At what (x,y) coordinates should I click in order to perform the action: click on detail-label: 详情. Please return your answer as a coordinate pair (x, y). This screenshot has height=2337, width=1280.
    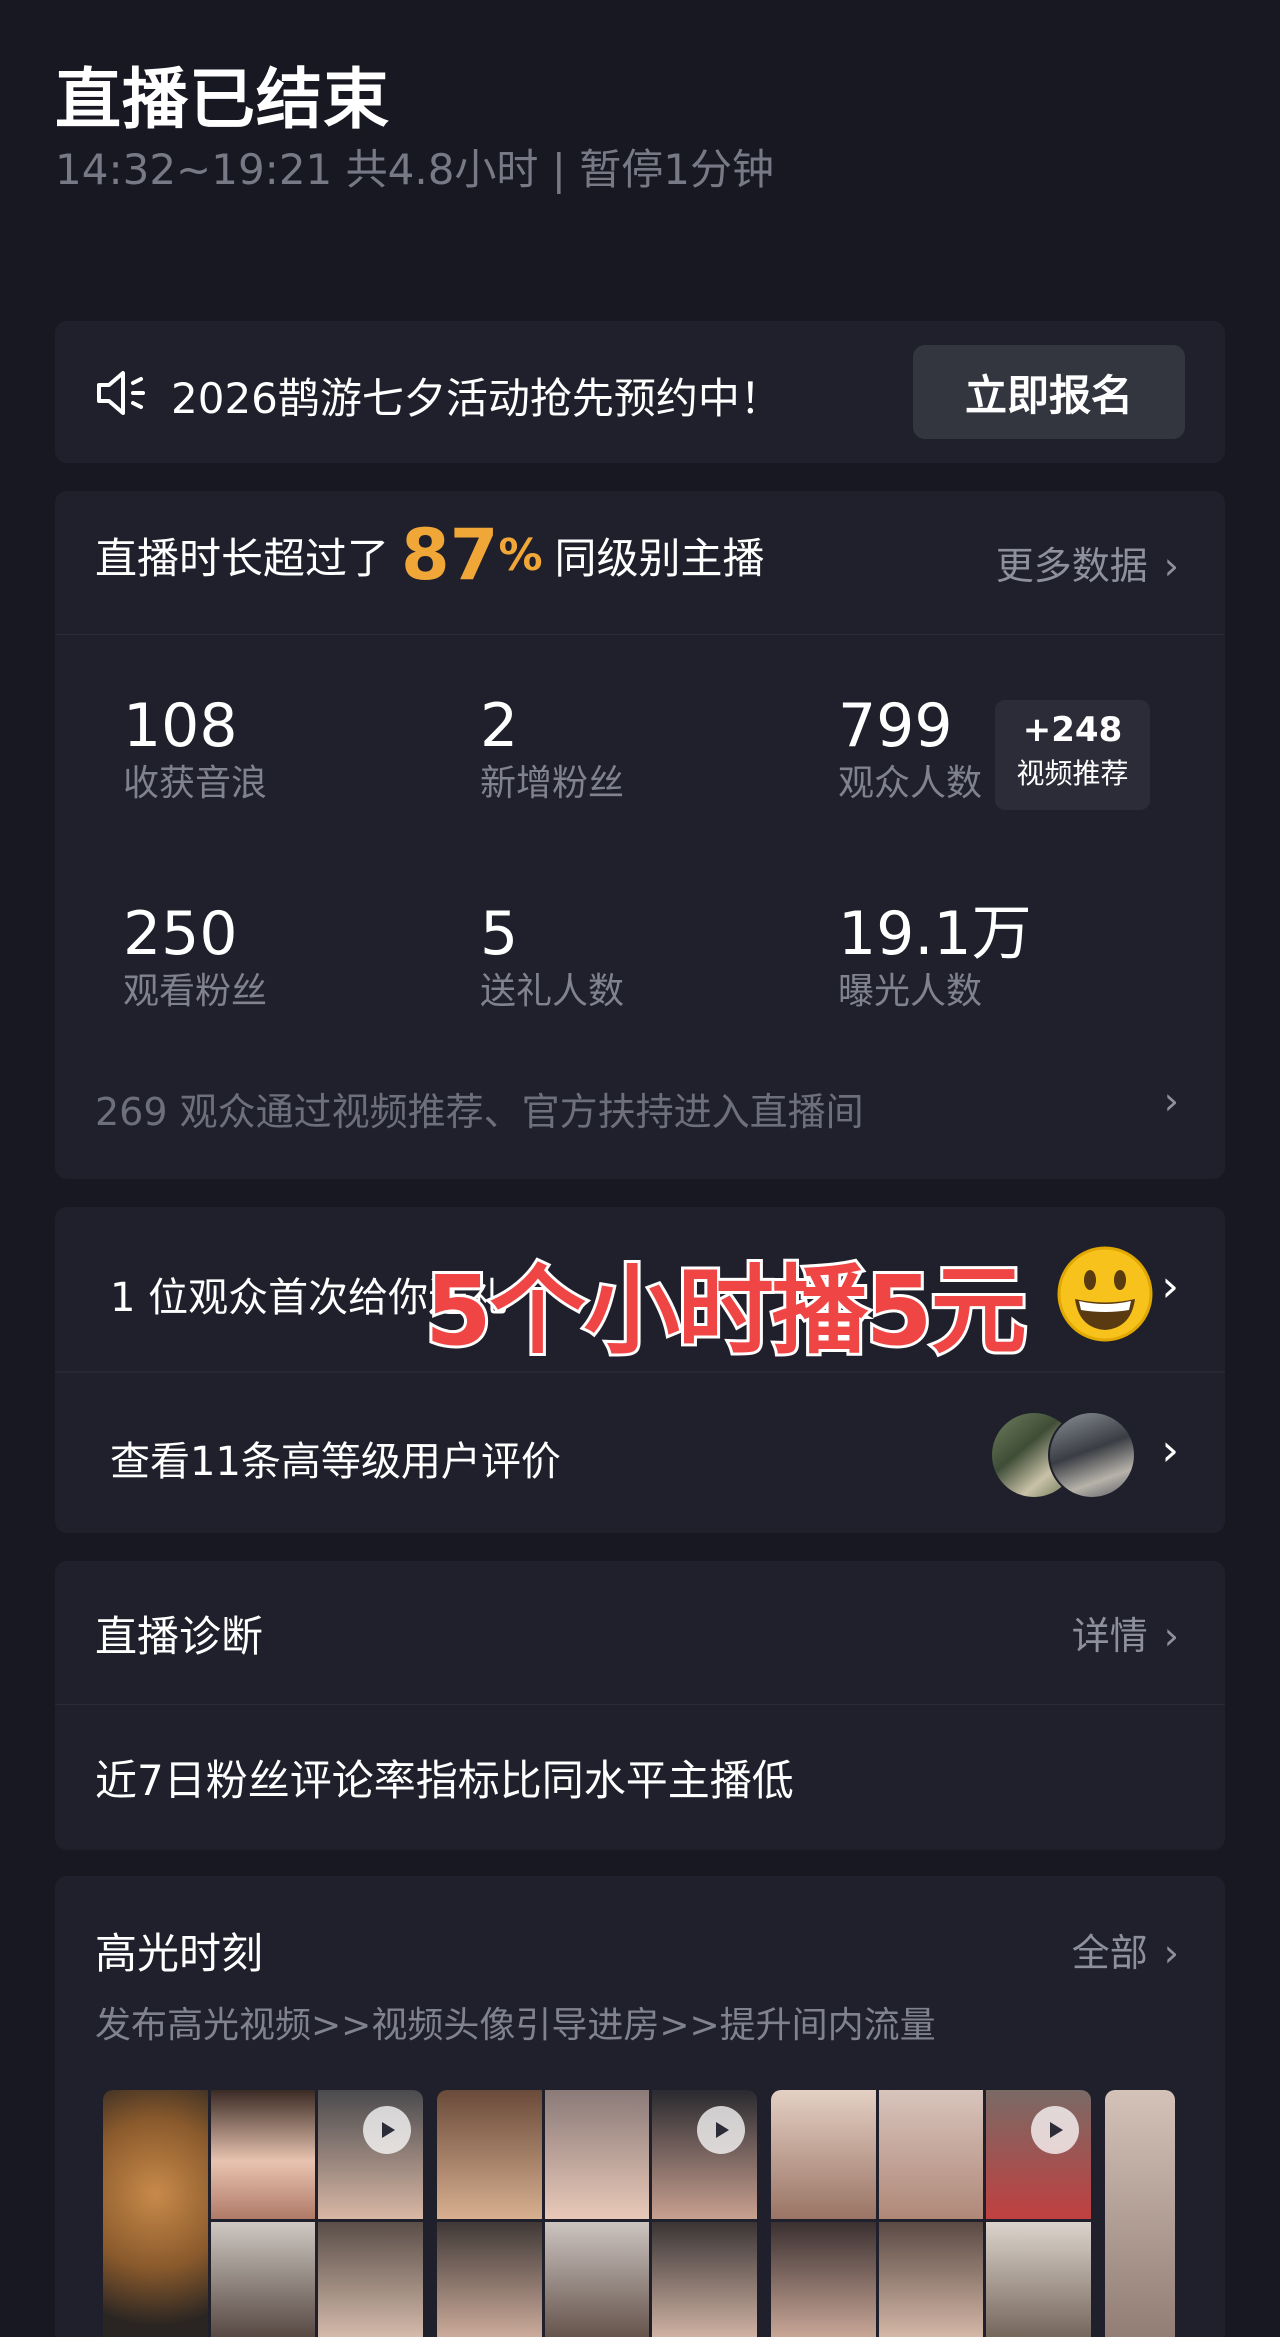
    Looking at the image, I should click on (1109, 1636).